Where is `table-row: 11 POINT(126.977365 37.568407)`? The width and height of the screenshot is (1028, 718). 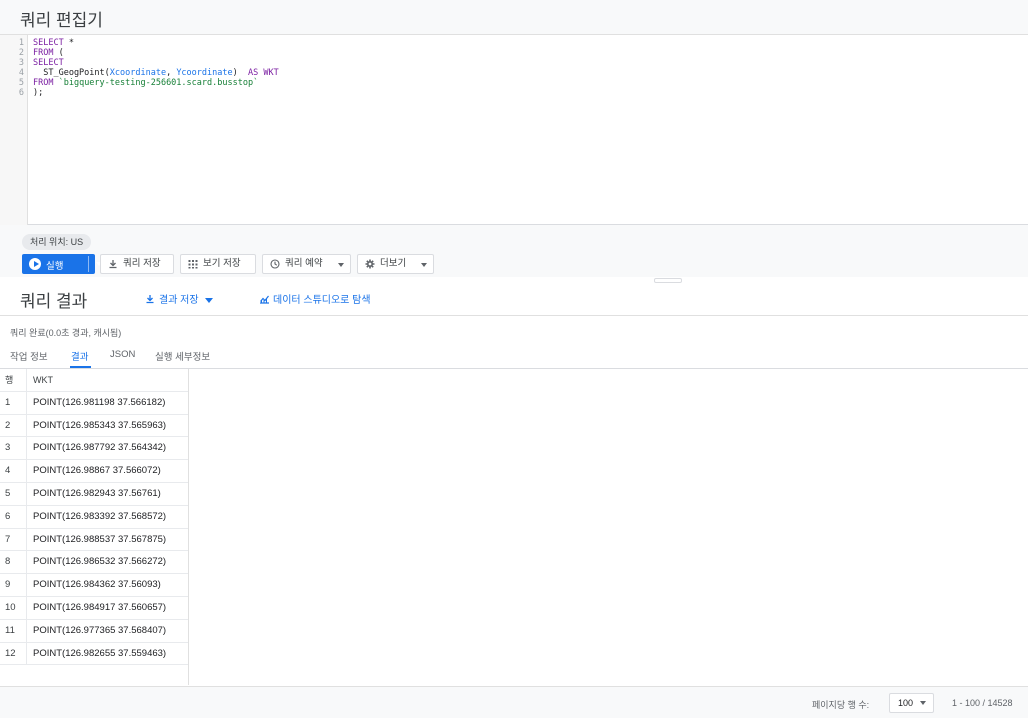 table-row: 11 POINT(126.977365 37.568407) is located at coordinates (94, 631).